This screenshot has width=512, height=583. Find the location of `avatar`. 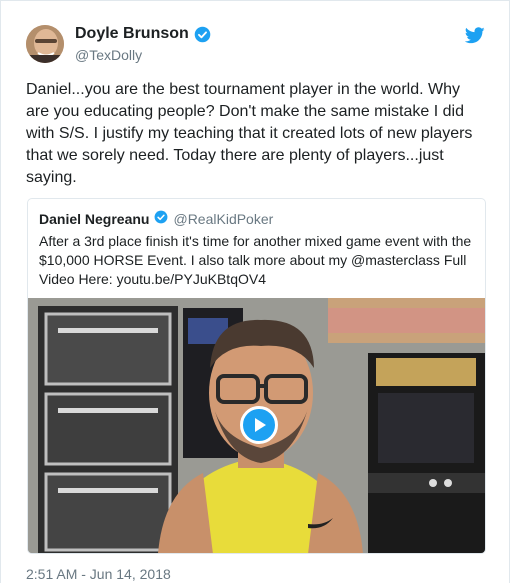

avatar is located at coordinates (45, 44).